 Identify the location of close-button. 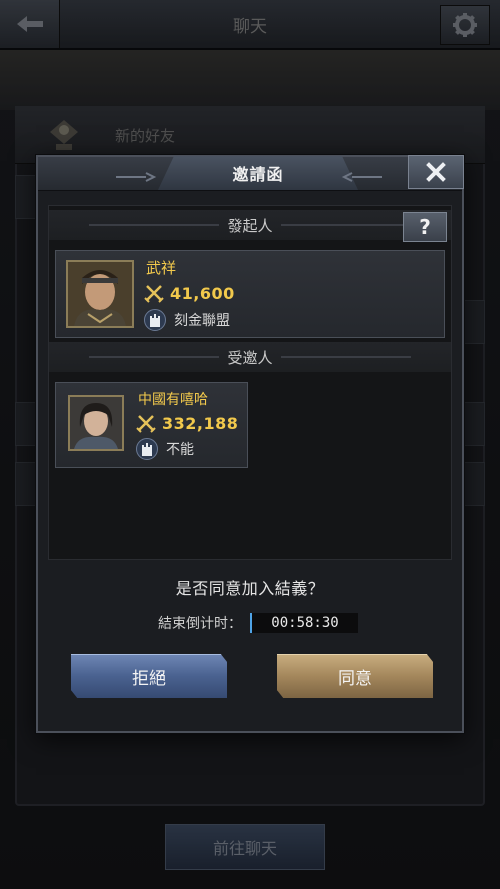
(436, 172).